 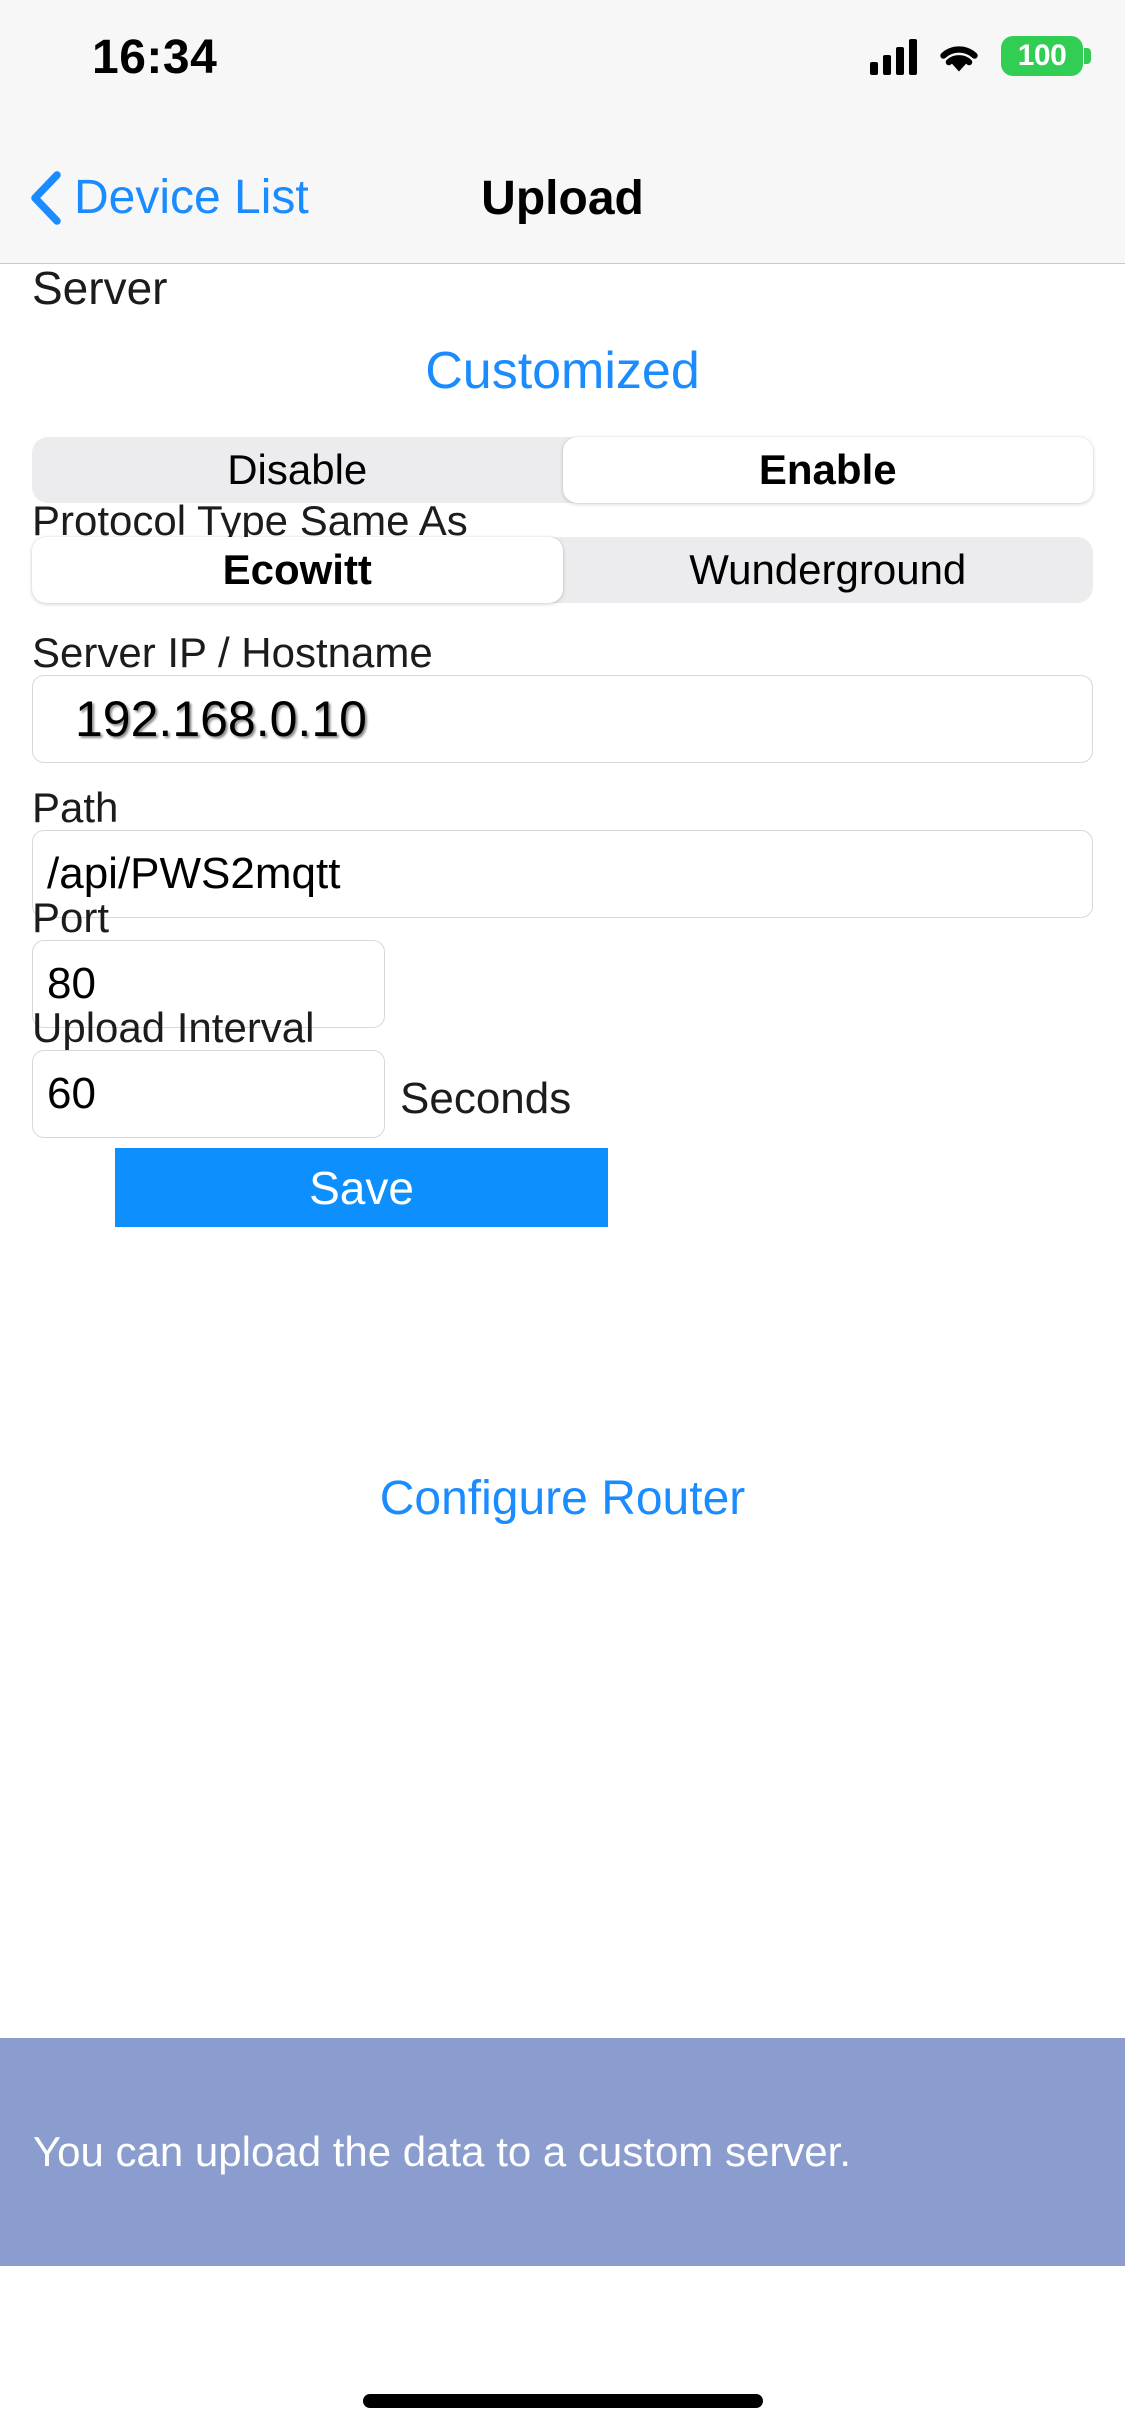 What do you see at coordinates (562, 874) in the screenshot?
I see `path-input: /api/PWS2mqtt` at bounding box center [562, 874].